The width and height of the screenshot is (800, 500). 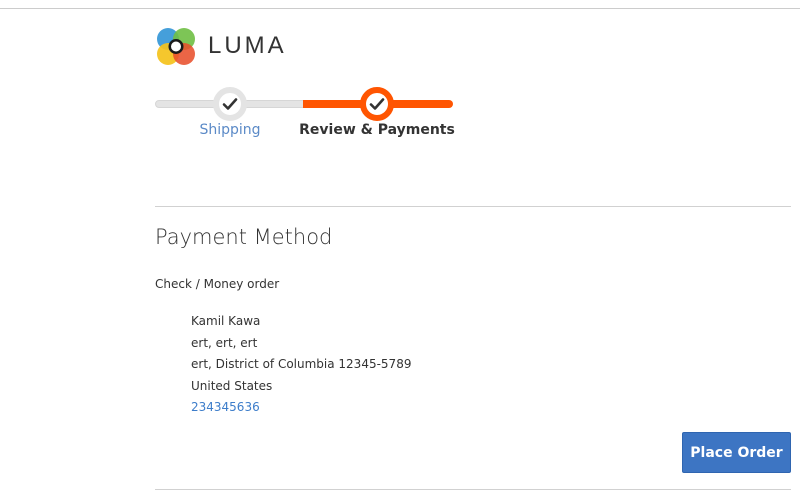 I want to click on address-country: United States, so click(x=232, y=385).